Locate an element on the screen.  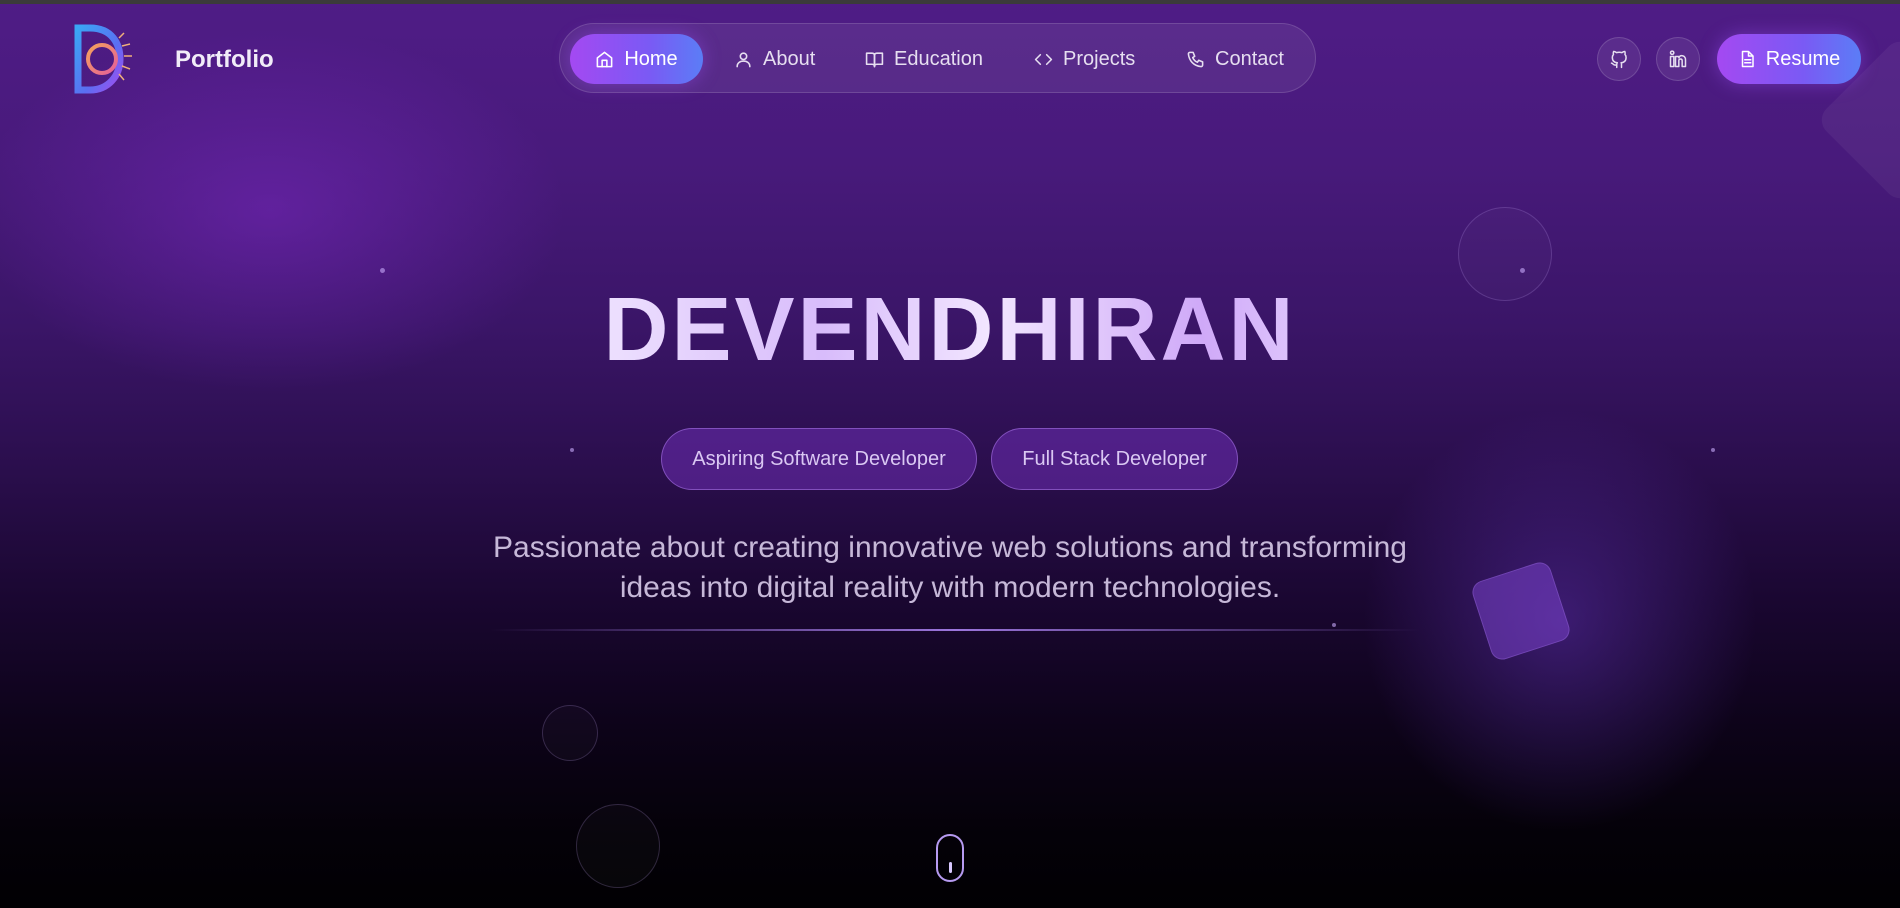
role-chip-label: Aspiring Software Developer is located at coordinates (819, 458).